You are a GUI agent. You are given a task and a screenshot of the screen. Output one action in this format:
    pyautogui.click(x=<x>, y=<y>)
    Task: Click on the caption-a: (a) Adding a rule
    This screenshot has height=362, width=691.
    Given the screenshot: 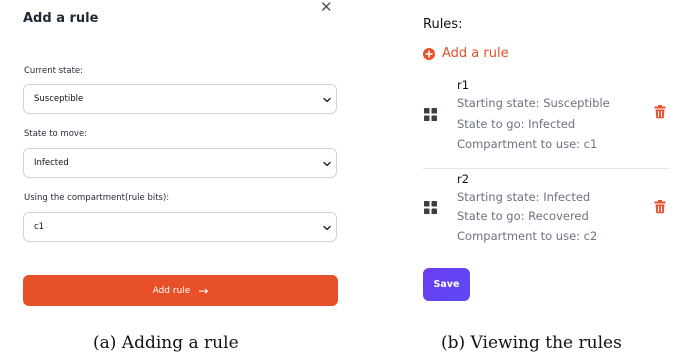 What is the action you would take?
    pyautogui.click(x=166, y=343)
    